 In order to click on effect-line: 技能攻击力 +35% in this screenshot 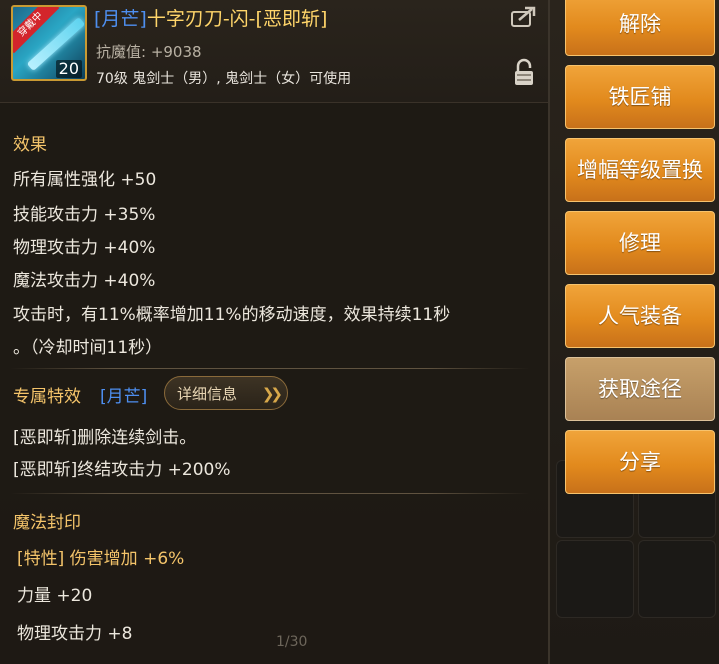, I will do `click(84, 215)`.